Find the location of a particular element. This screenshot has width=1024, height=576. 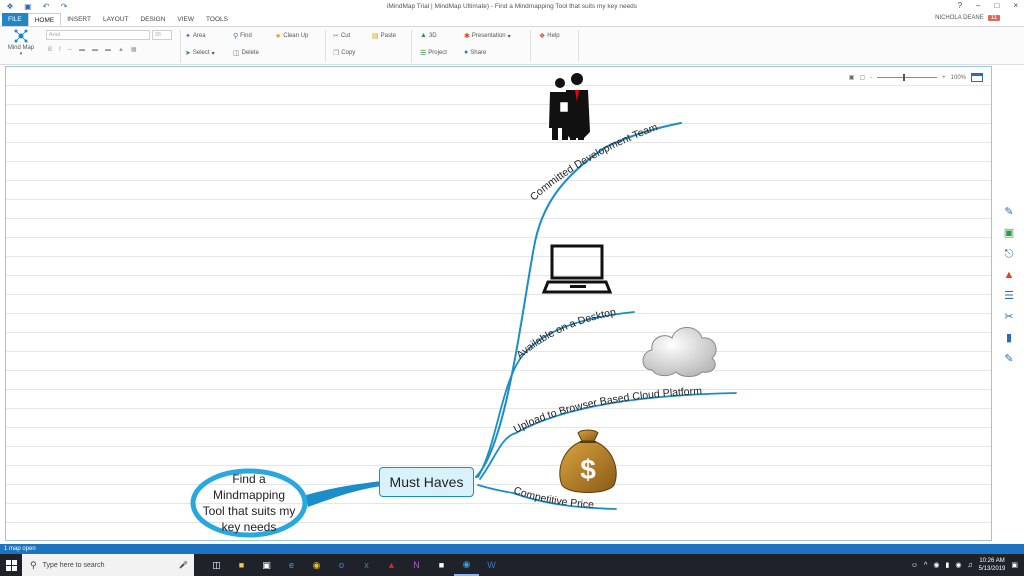

delete-button: ◫ Delete is located at coordinates (246, 53).